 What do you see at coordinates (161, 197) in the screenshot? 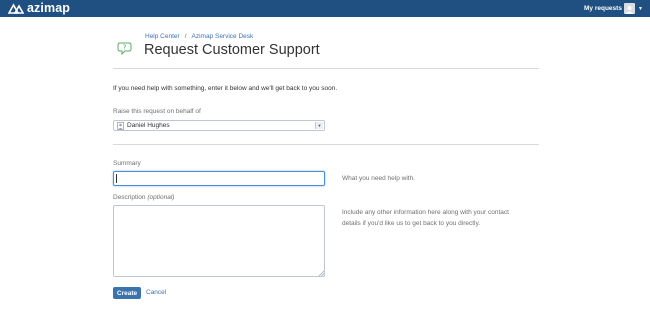
I see `optional-marker: (optional)` at bounding box center [161, 197].